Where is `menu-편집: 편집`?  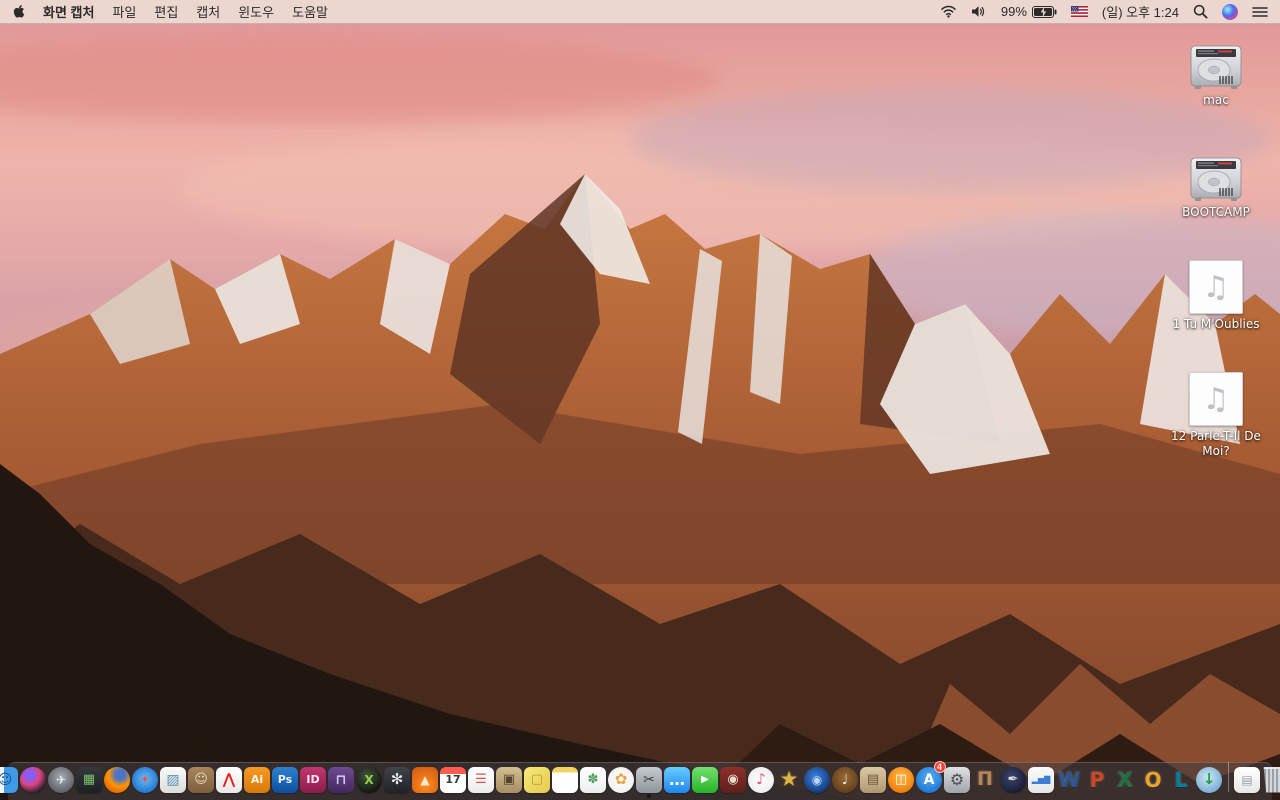 menu-편집: 편집 is located at coordinates (166, 11).